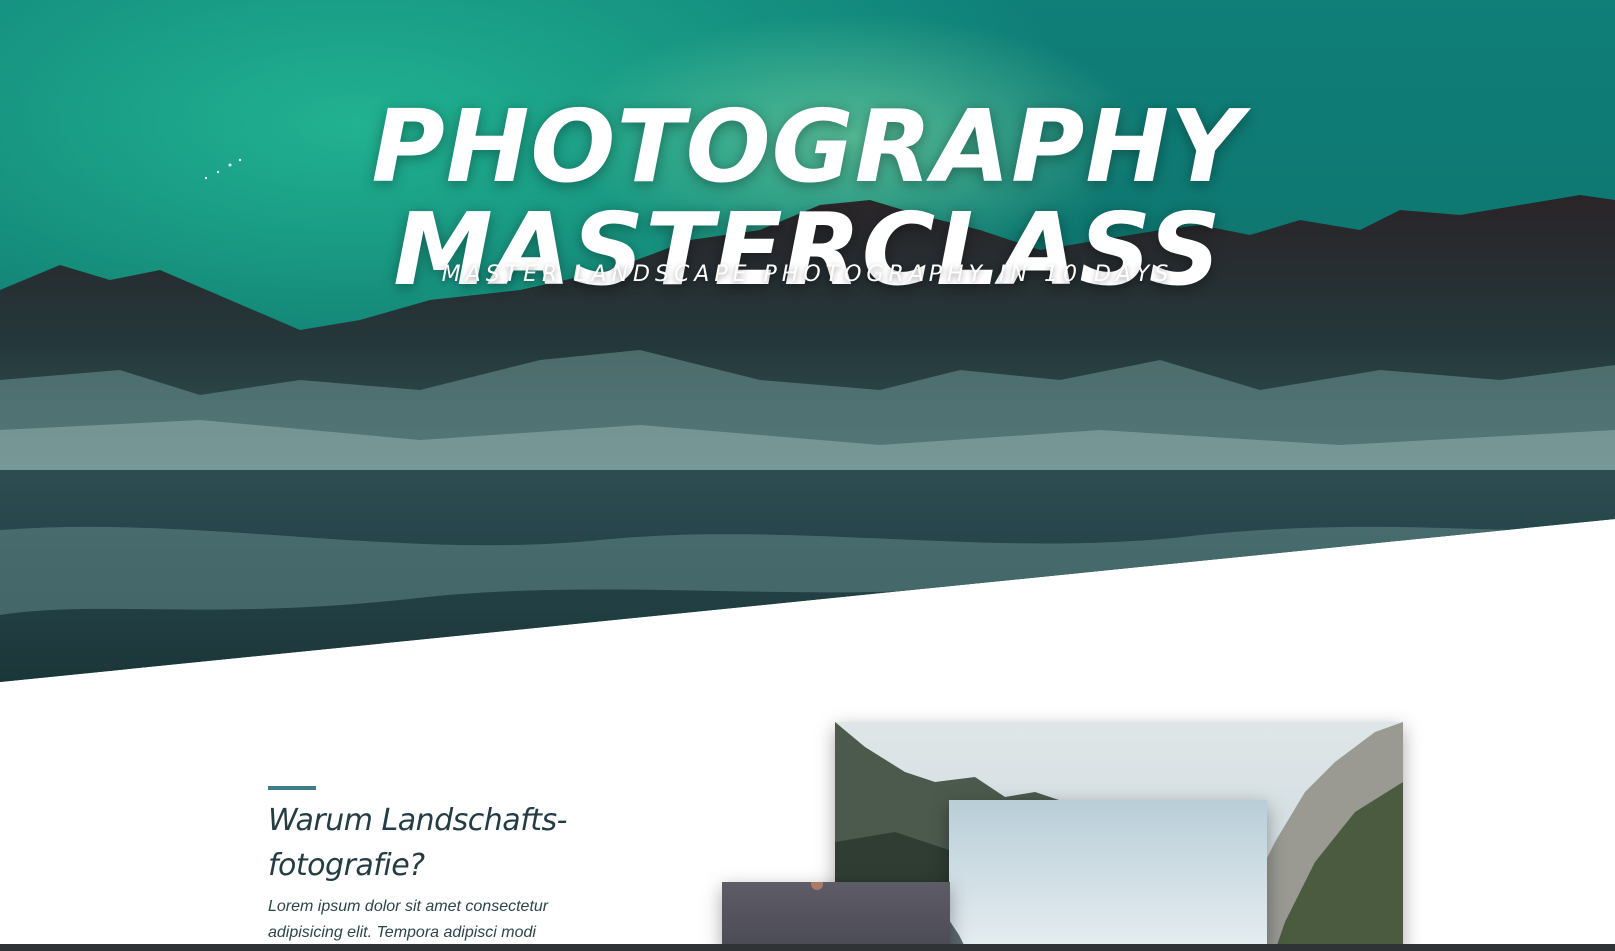  Describe the element at coordinates (807, 146) in the screenshot. I see `hero-title-line-1: PHOTOGRAPHY` at that location.